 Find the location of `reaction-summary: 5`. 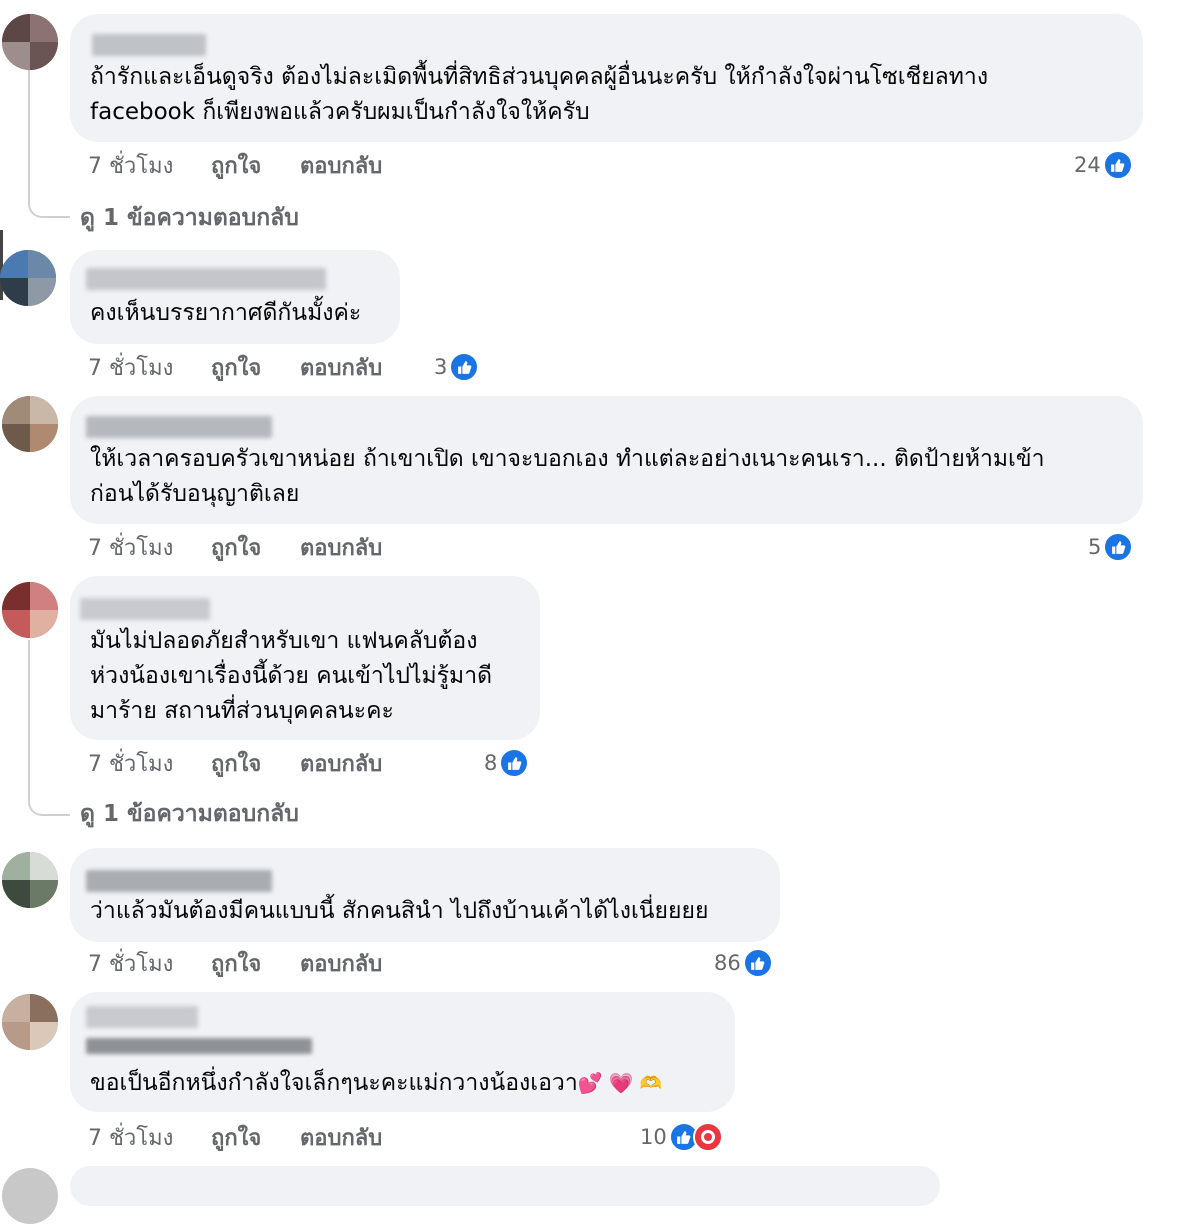

reaction-summary: 5 is located at coordinates (1111, 547).